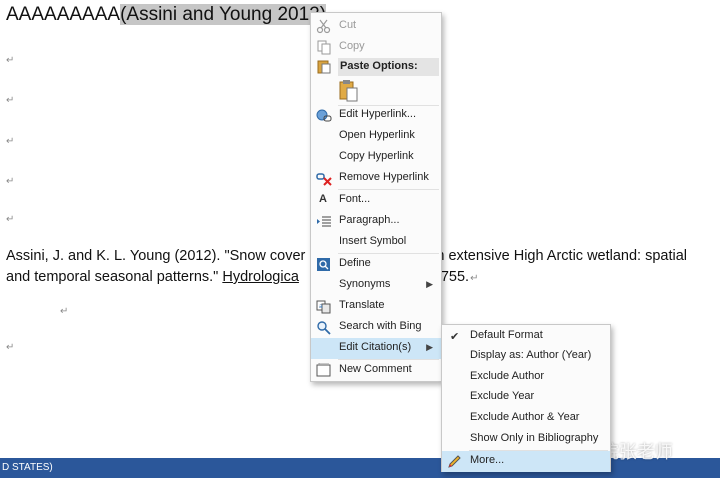 This screenshot has width=720, height=478. What do you see at coordinates (324, 221) in the screenshot?
I see `paragraph-icon` at bounding box center [324, 221].